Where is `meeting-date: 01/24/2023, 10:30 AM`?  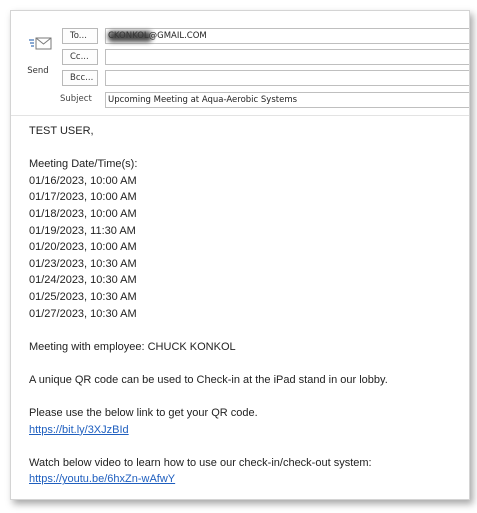
meeting-date: 01/24/2023, 10:30 AM is located at coordinates (83, 280).